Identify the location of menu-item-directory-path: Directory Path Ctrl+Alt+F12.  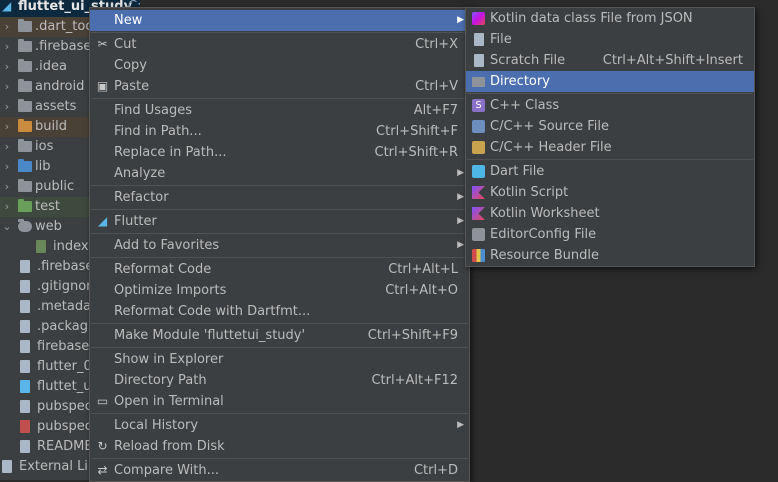
(279, 380).